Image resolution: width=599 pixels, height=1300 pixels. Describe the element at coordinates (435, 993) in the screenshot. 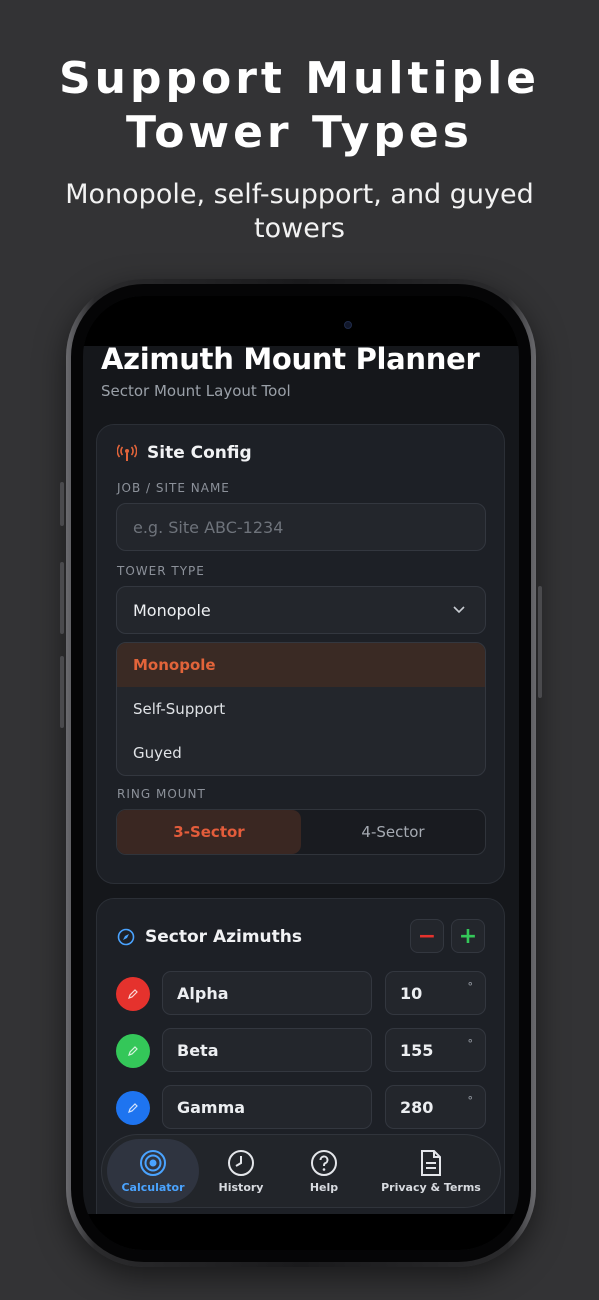

I see `alpha-azimuth-field: 10 °` at that location.